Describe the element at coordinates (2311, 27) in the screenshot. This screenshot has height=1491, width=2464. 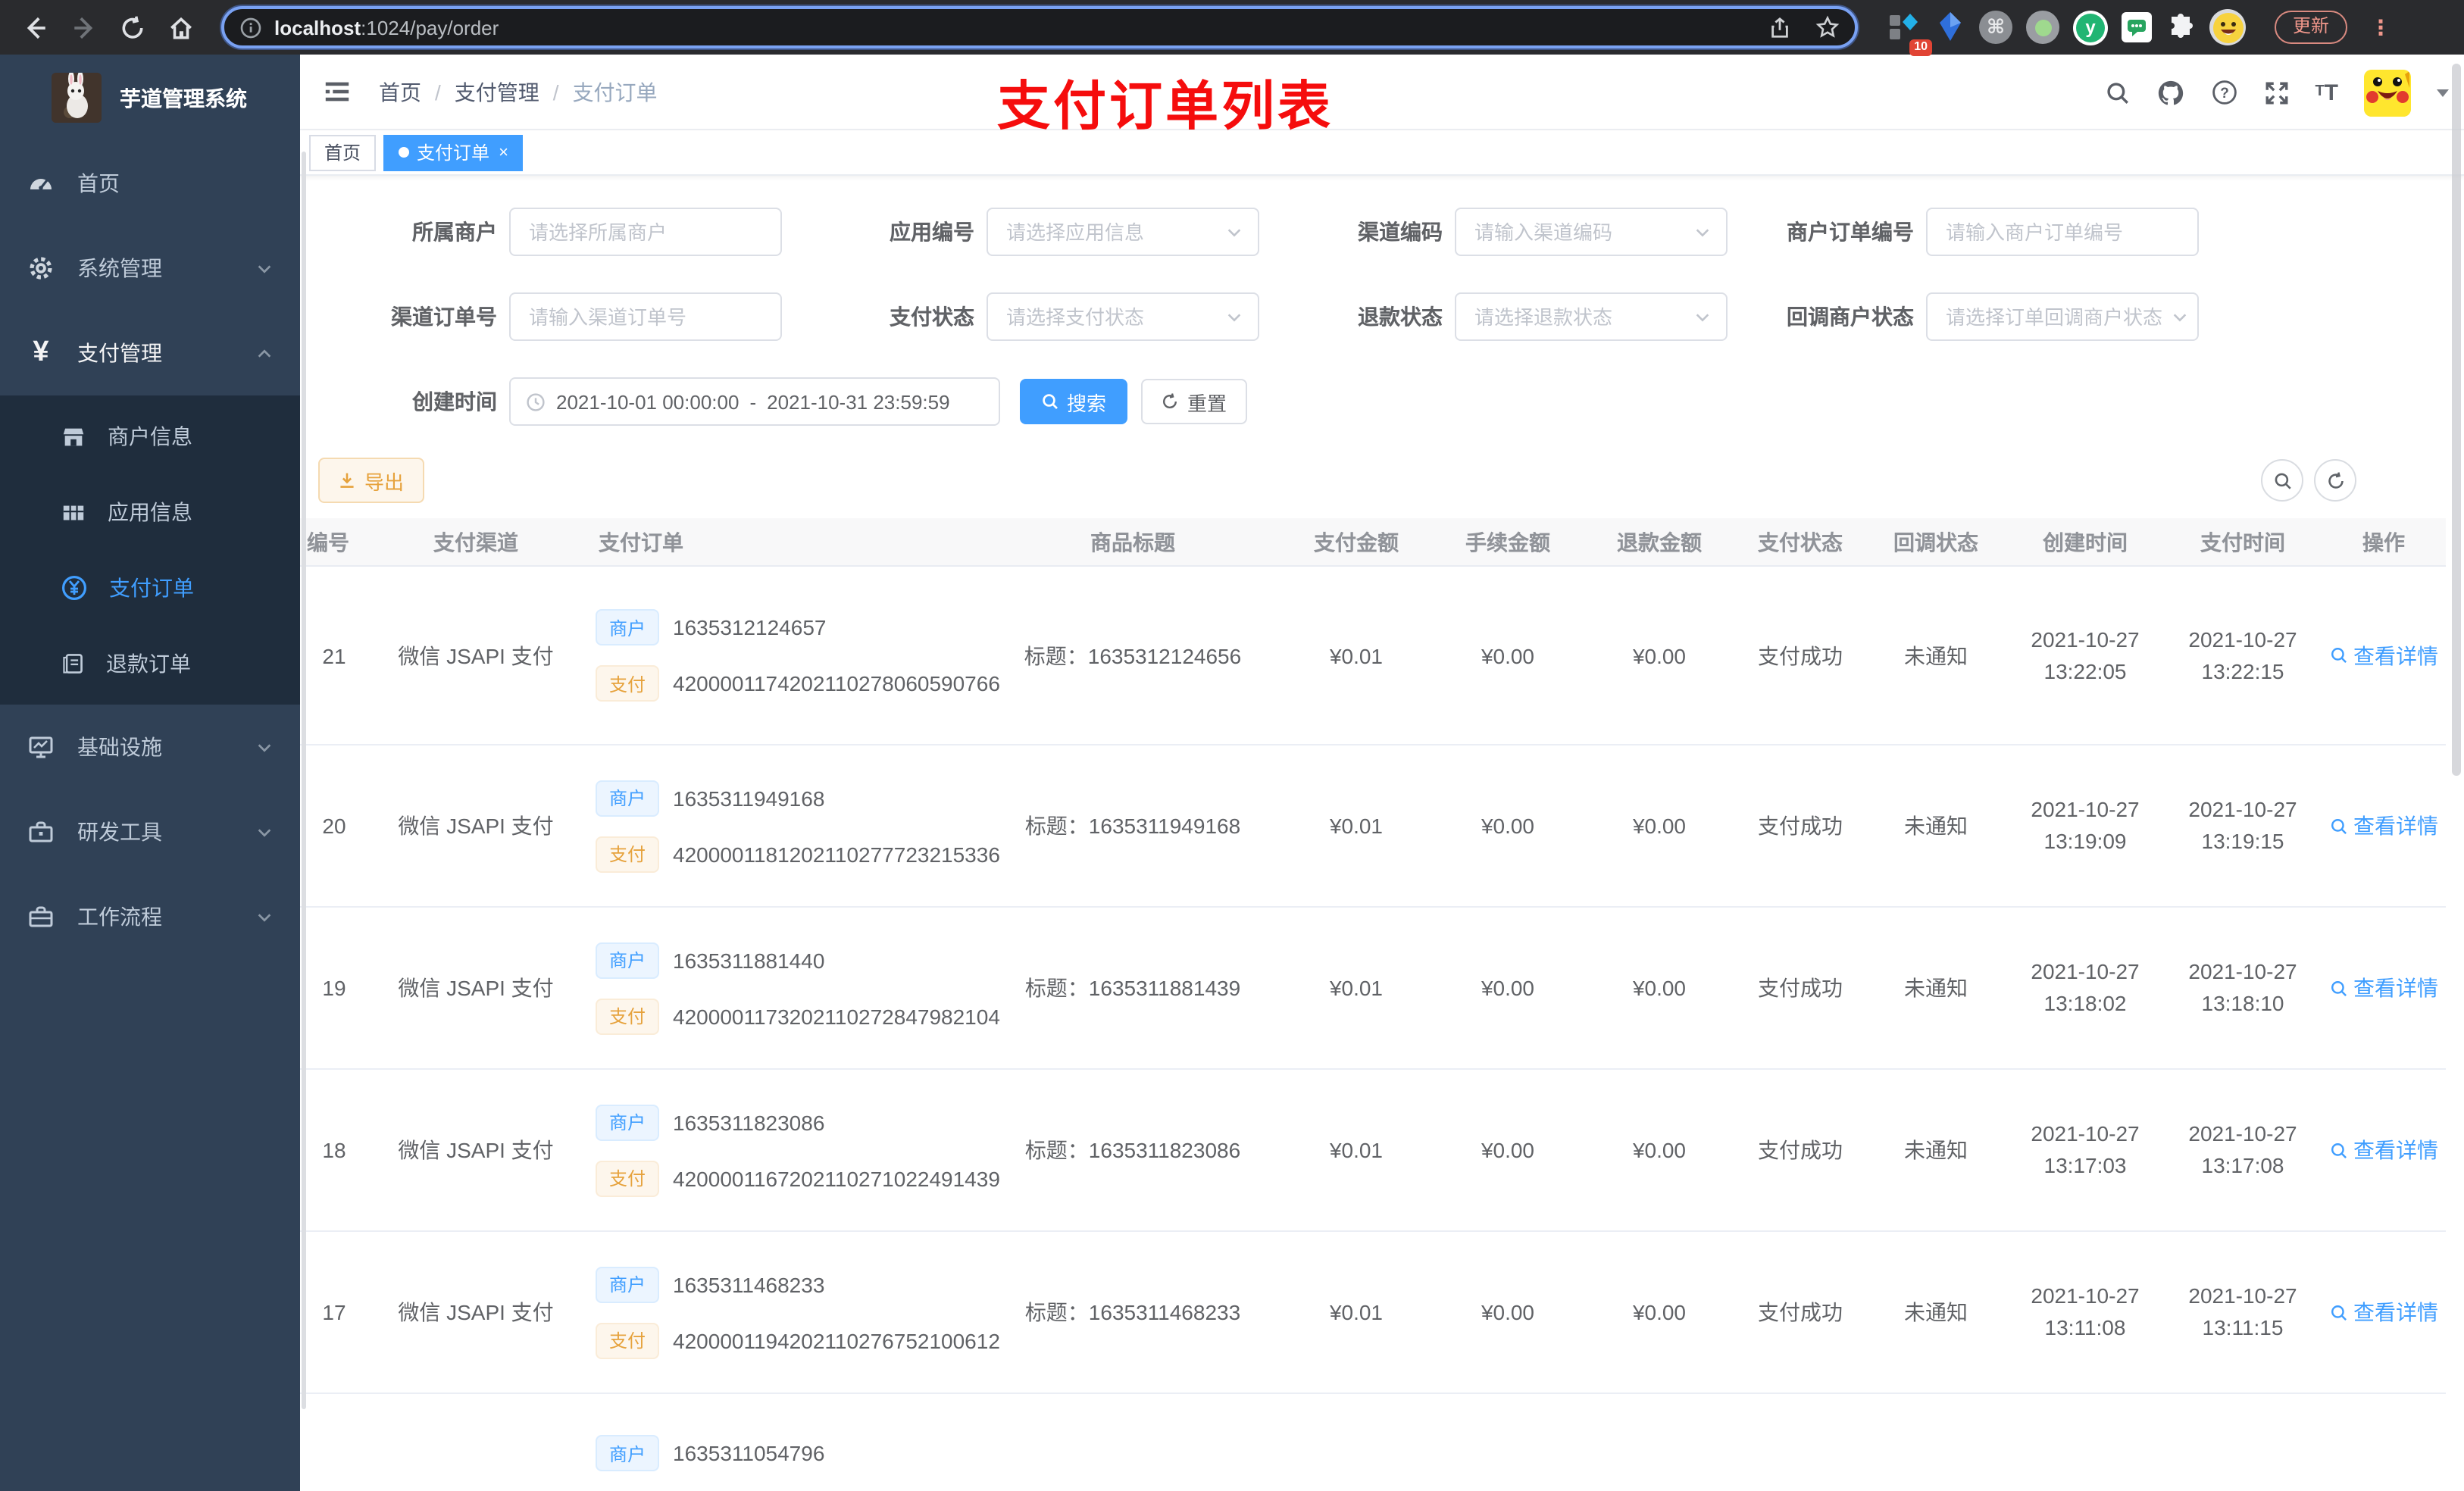
I see `browser-update-button: 更新` at that location.